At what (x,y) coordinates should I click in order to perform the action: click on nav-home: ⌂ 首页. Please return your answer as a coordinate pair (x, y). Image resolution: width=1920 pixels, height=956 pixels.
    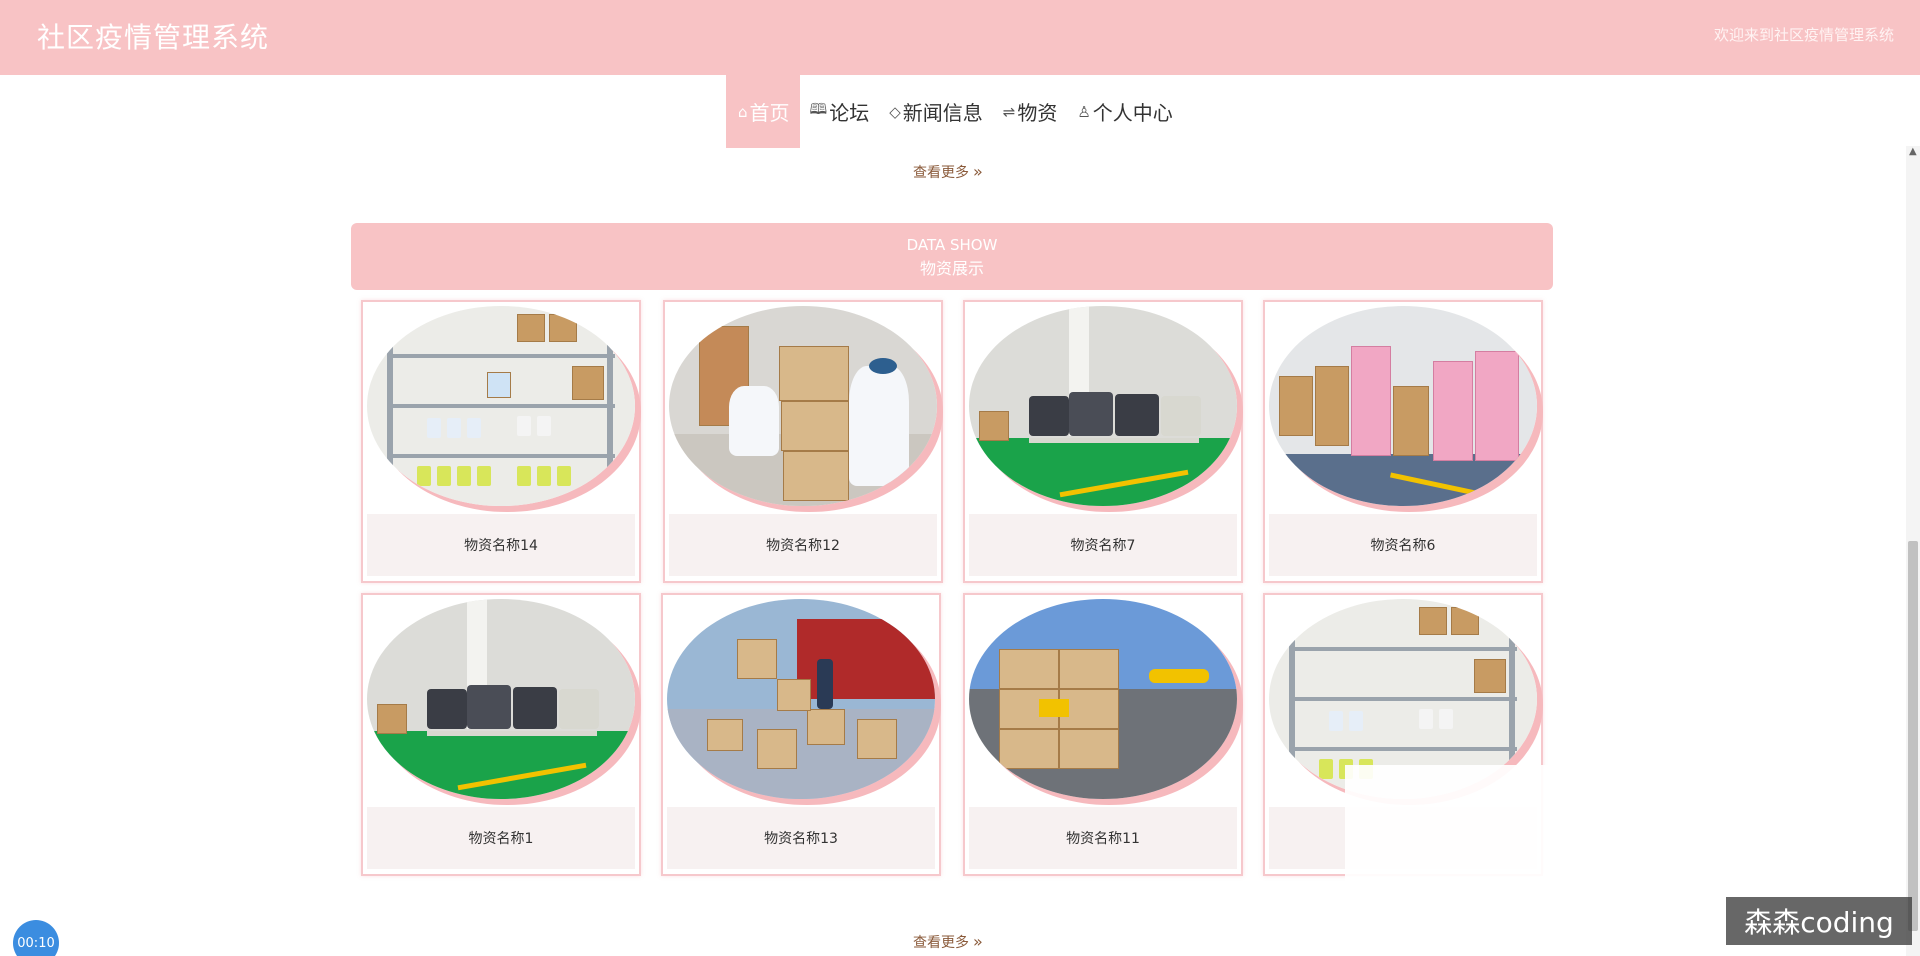
    Looking at the image, I should click on (763, 111).